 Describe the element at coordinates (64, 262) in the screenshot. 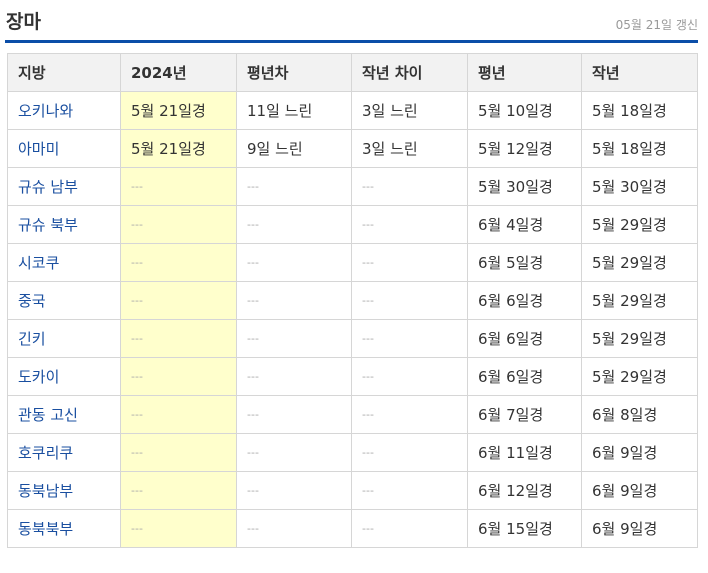

I see `region-link: 시코쿠` at that location.